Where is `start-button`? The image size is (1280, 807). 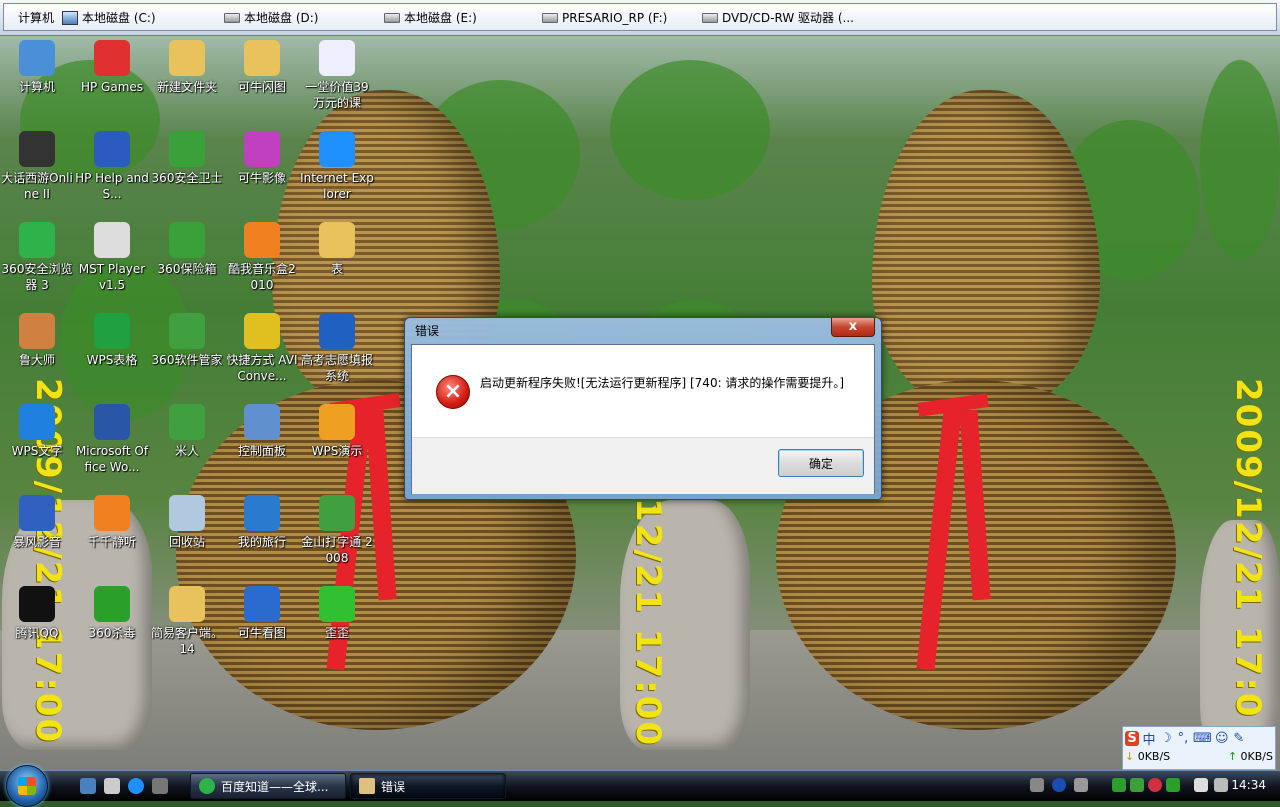
start-button is located at coordinates (27, 786).